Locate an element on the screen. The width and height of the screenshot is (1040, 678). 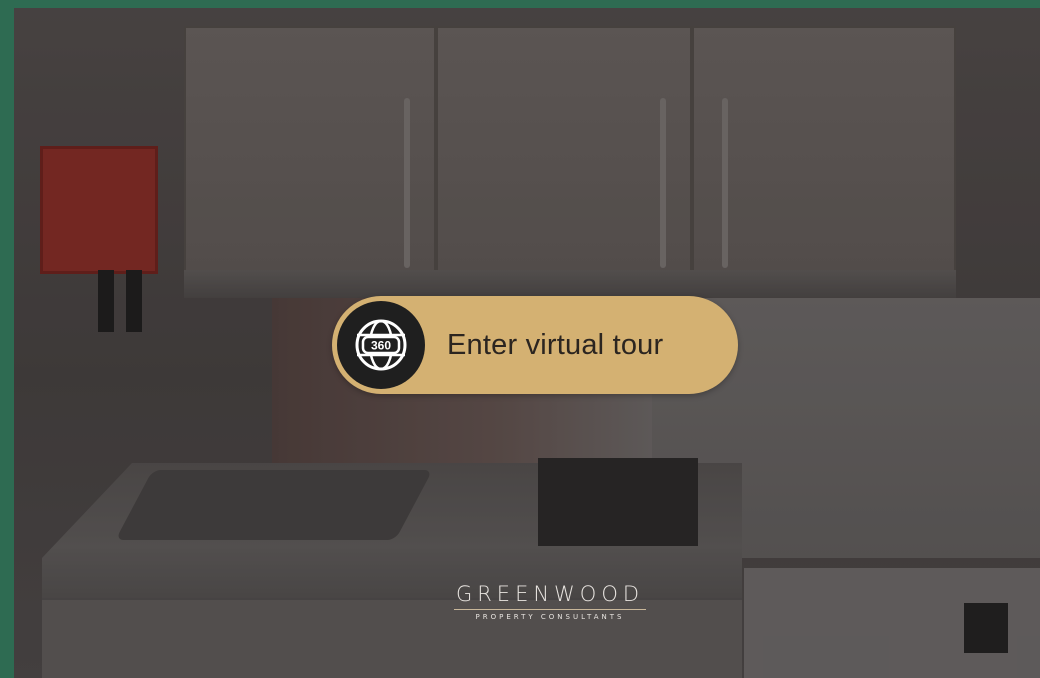
360-globe-icon: 360 is located at coordinates (381, 345).